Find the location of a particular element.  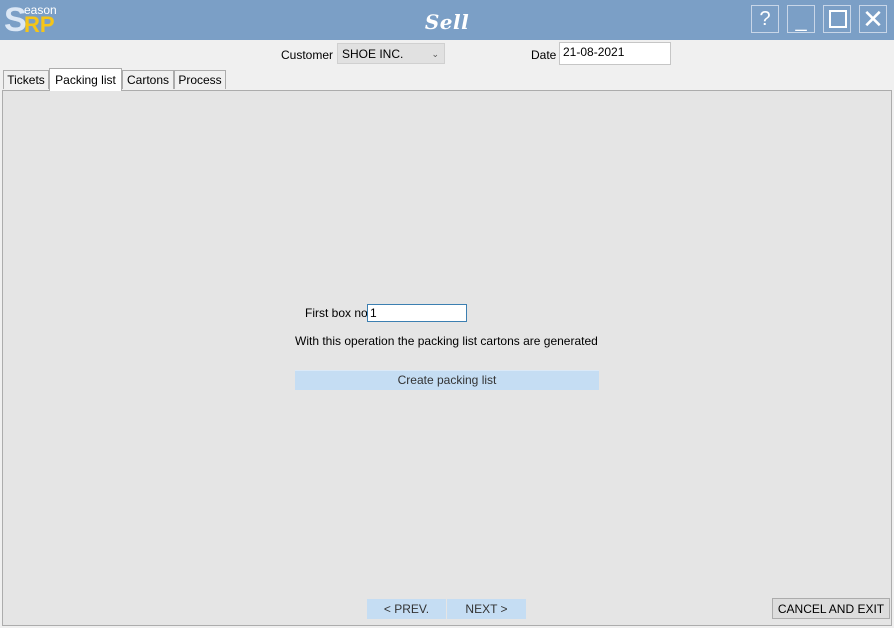

help-button: ? is located at coordinates (765, 19).